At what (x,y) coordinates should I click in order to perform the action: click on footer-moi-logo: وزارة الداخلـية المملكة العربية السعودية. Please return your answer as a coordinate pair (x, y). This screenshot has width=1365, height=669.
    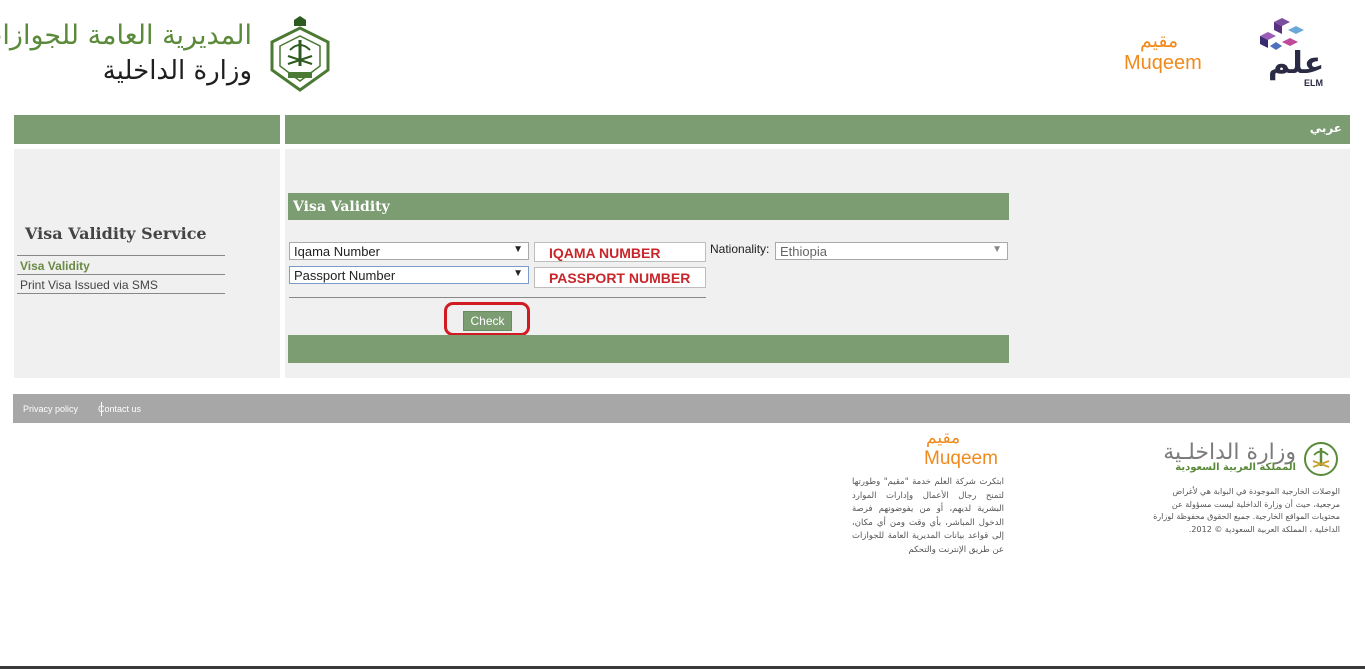
    Looking at the image, I should click on (1250, 459).